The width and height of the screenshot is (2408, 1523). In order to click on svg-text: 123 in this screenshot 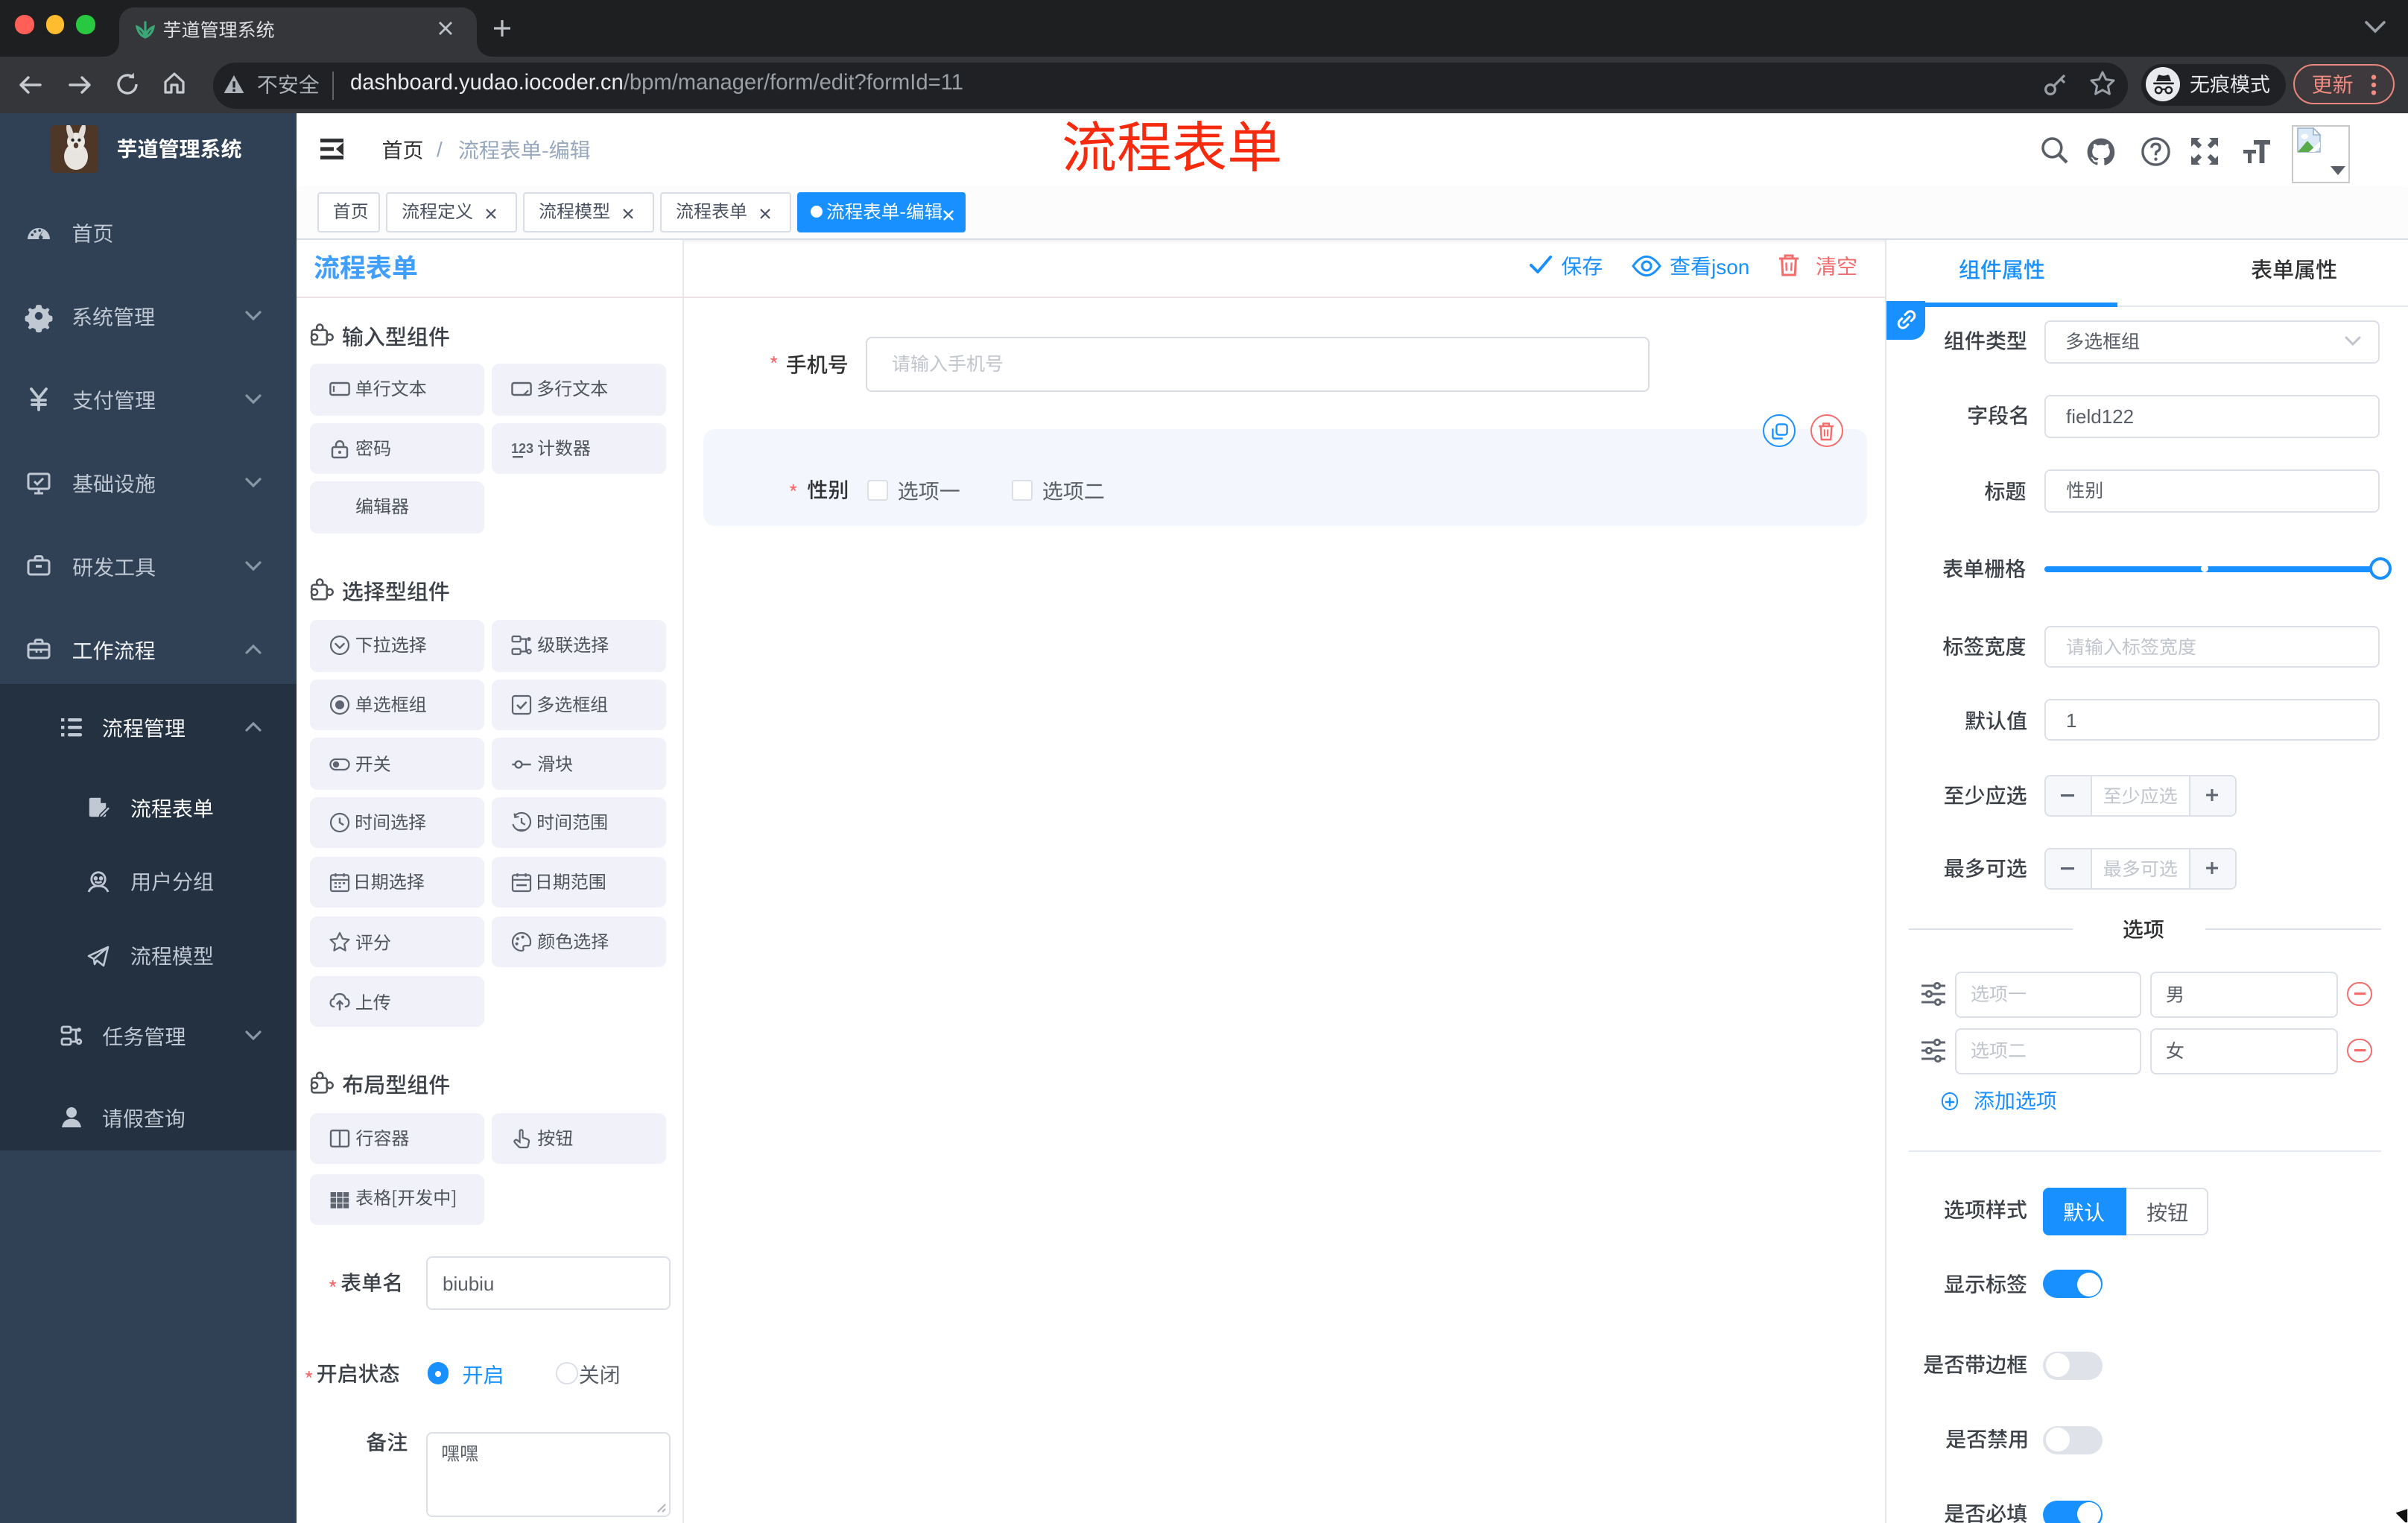, I will do `click(522, 448)`.